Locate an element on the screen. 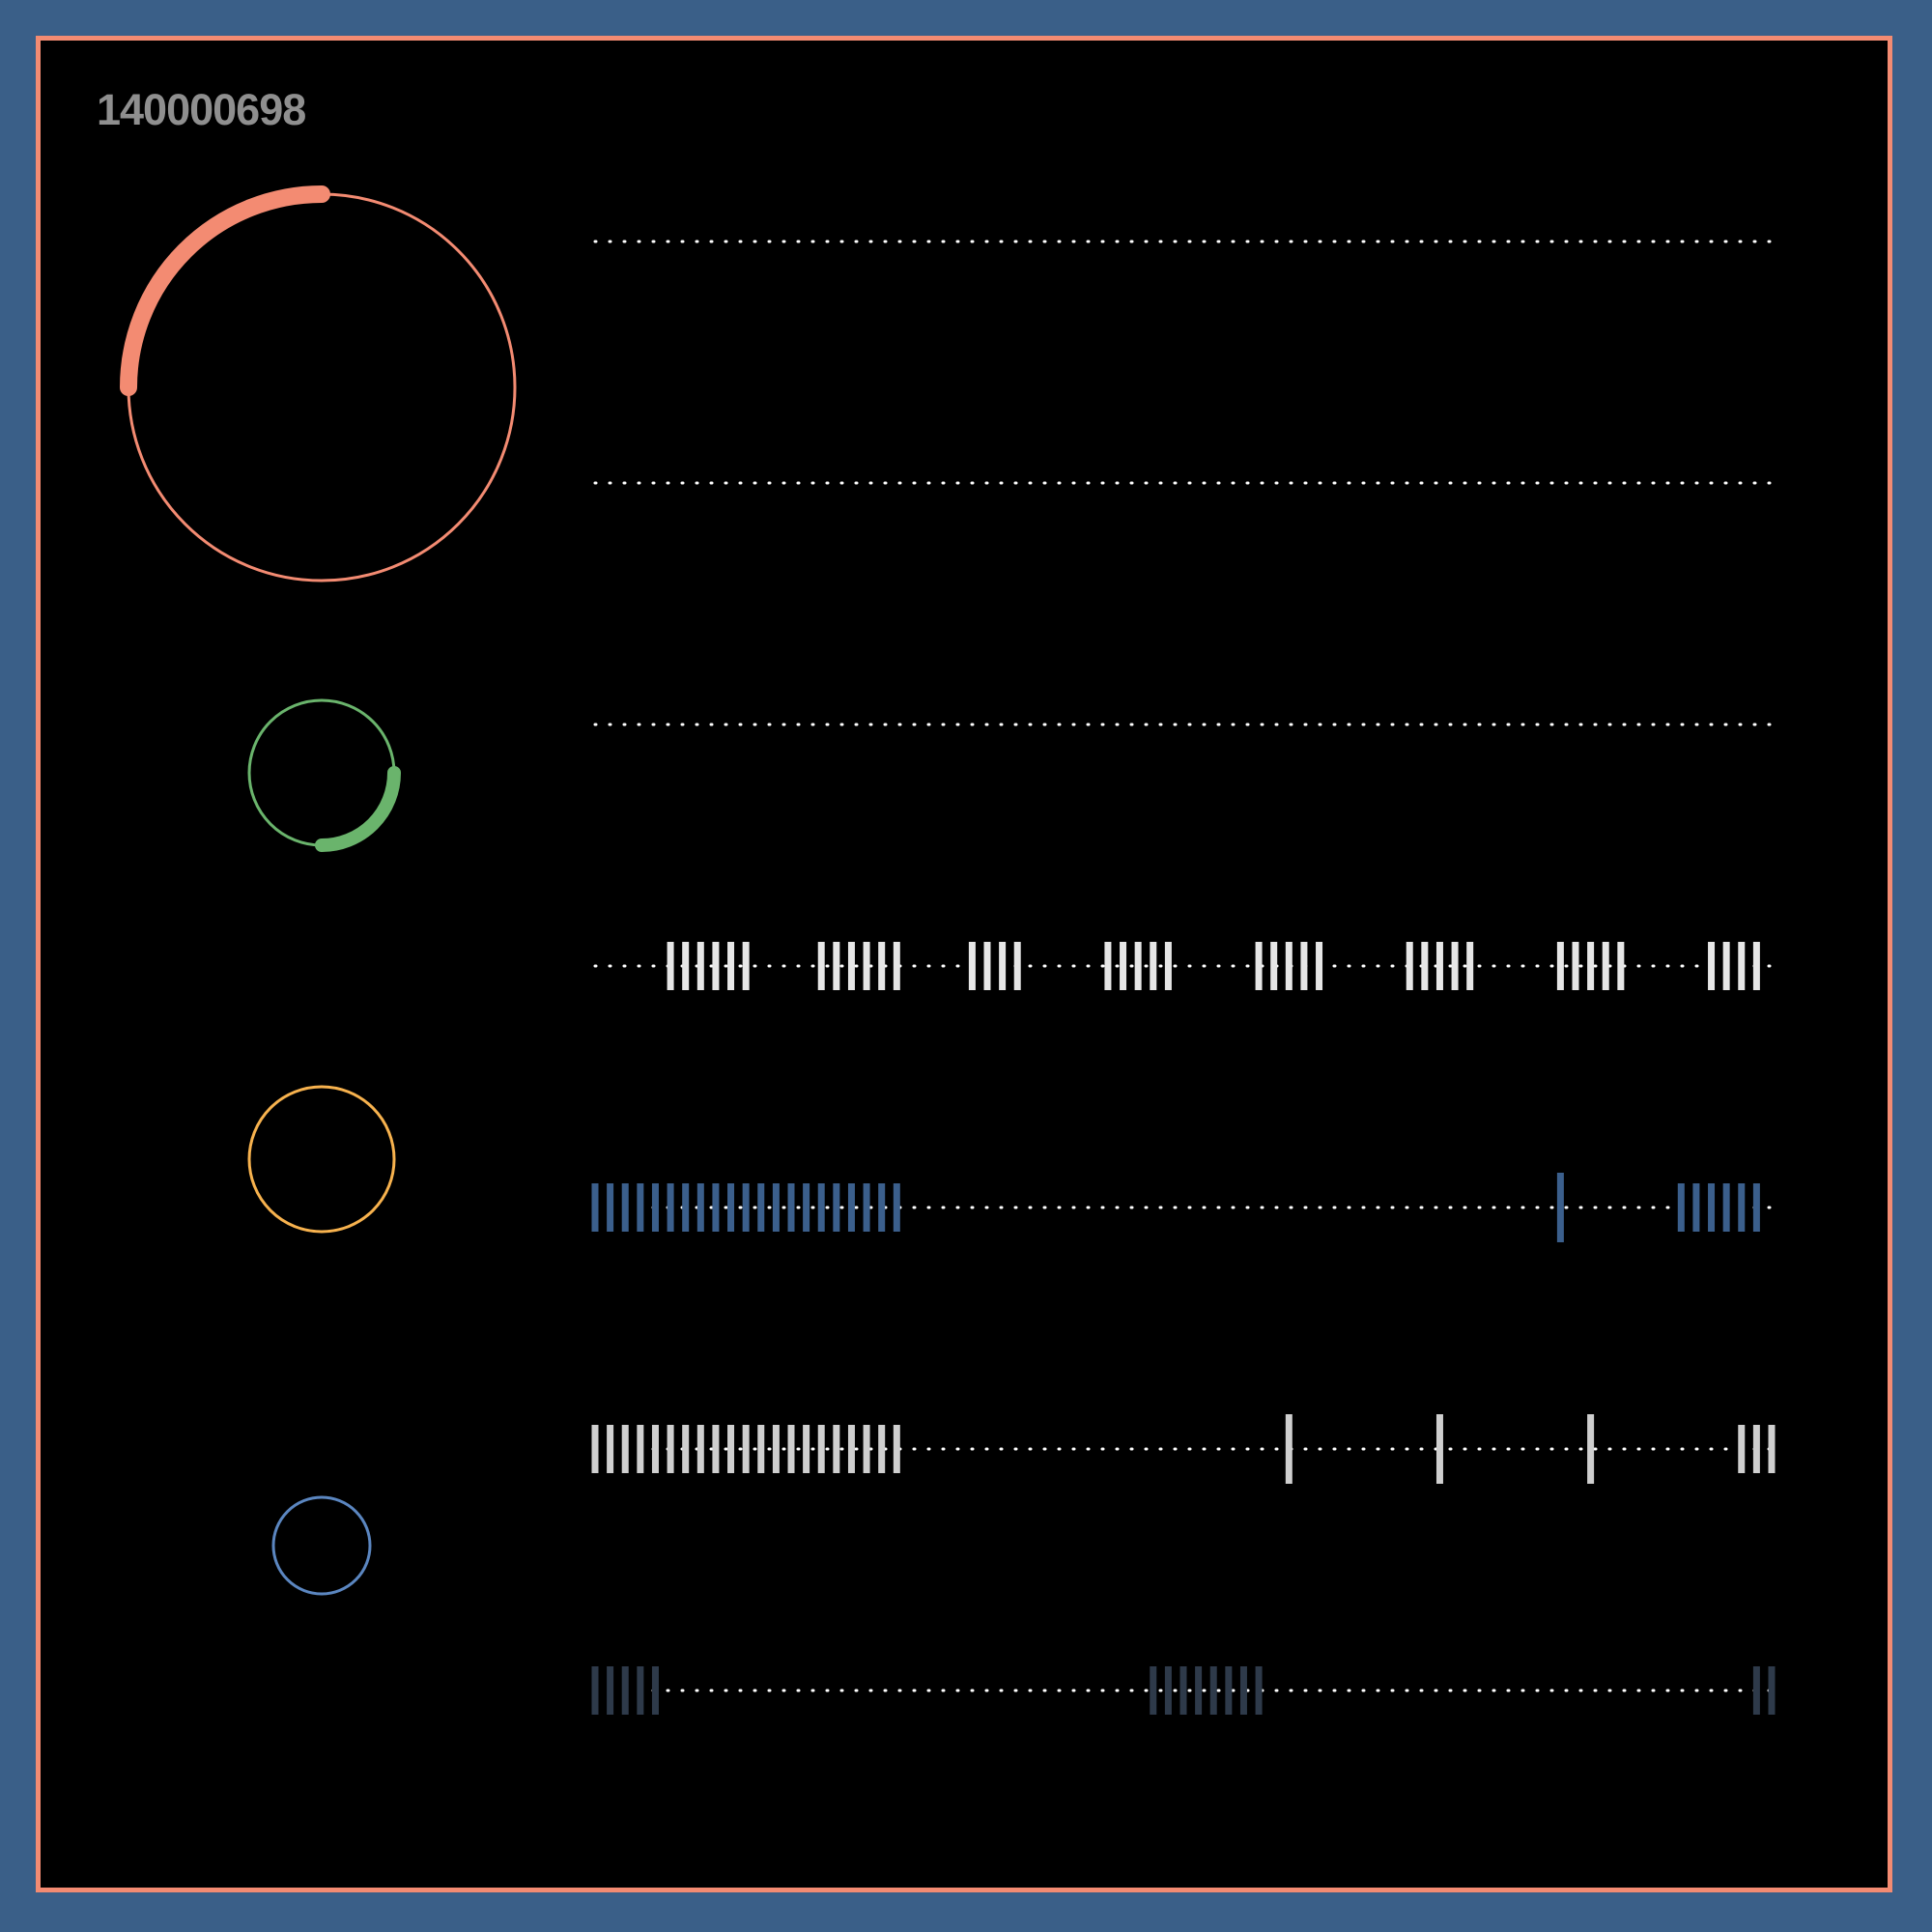 The image size is (1932, 1932). gauge-green-progress-arc is located at coordinates (358, 809).